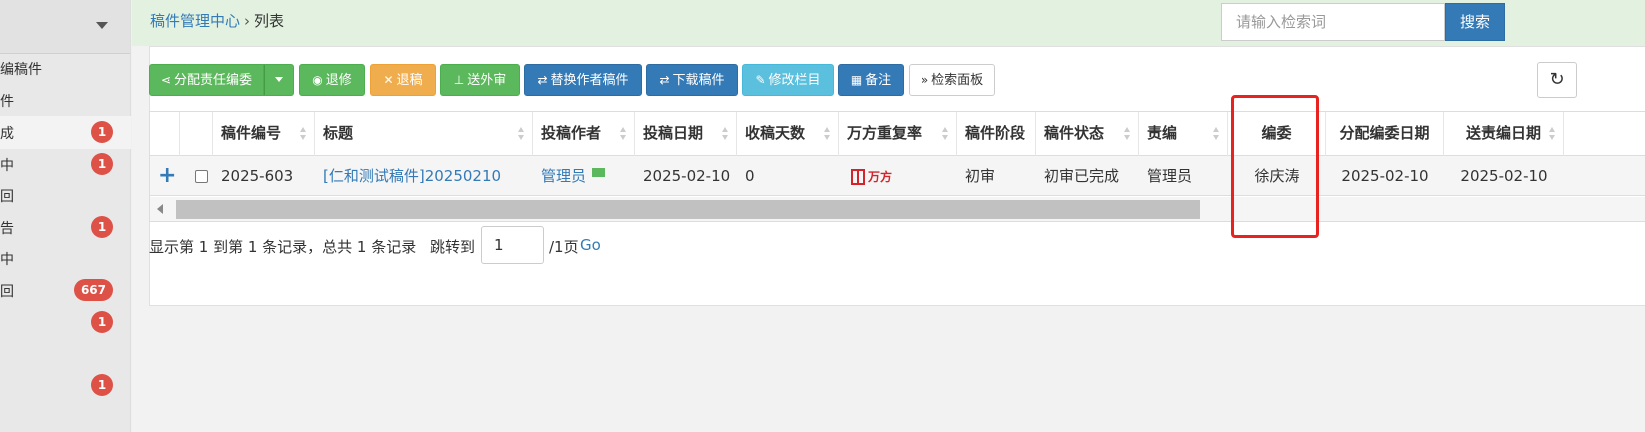 This screenshot has height=432, width=1645. What do you see at coordinates (65, 227) in the screenshot?
I see `sidebar-item: 告1` at bounding box center [65, 227].